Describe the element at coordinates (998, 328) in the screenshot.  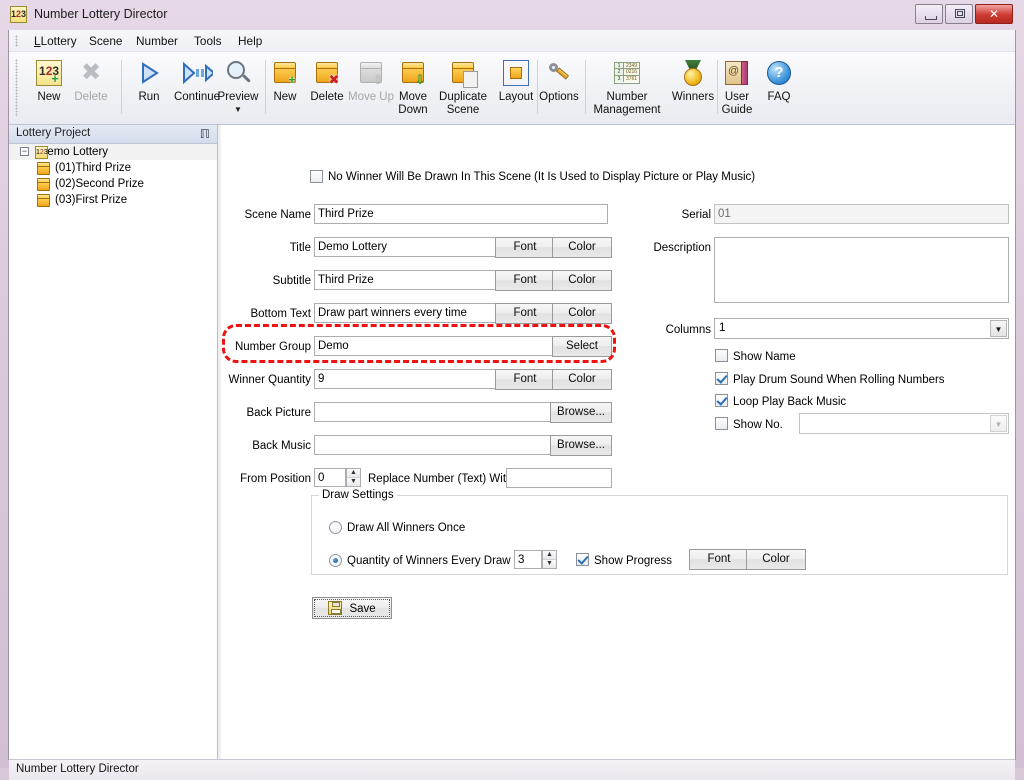
I see `chevron-down-icon: ▼` at that location.